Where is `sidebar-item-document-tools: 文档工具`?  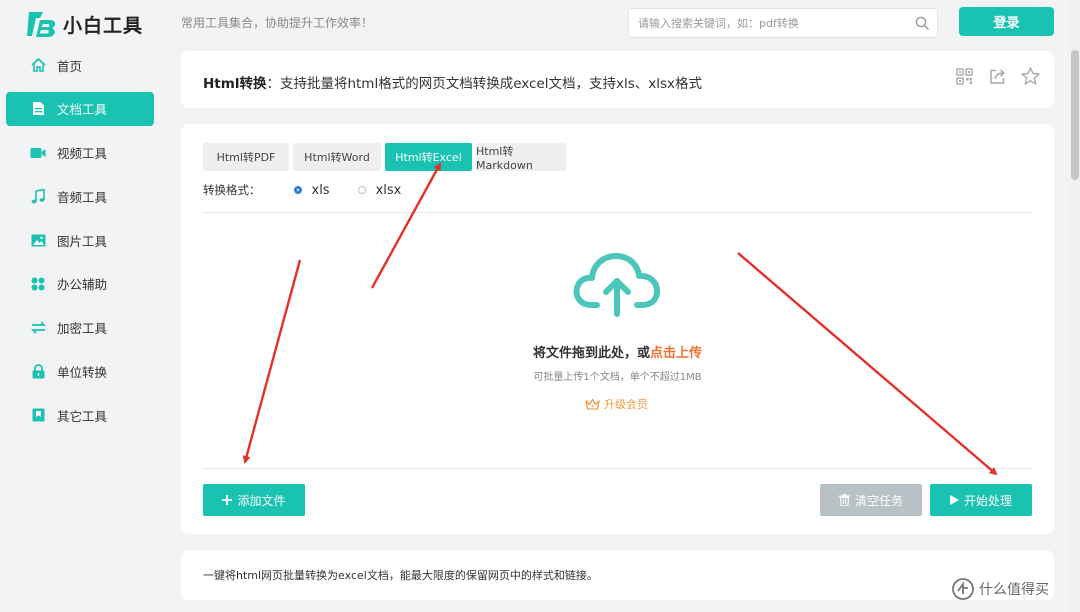
sidebar-item-document-tools: 文档工具 is located at coordinates (80, 108).